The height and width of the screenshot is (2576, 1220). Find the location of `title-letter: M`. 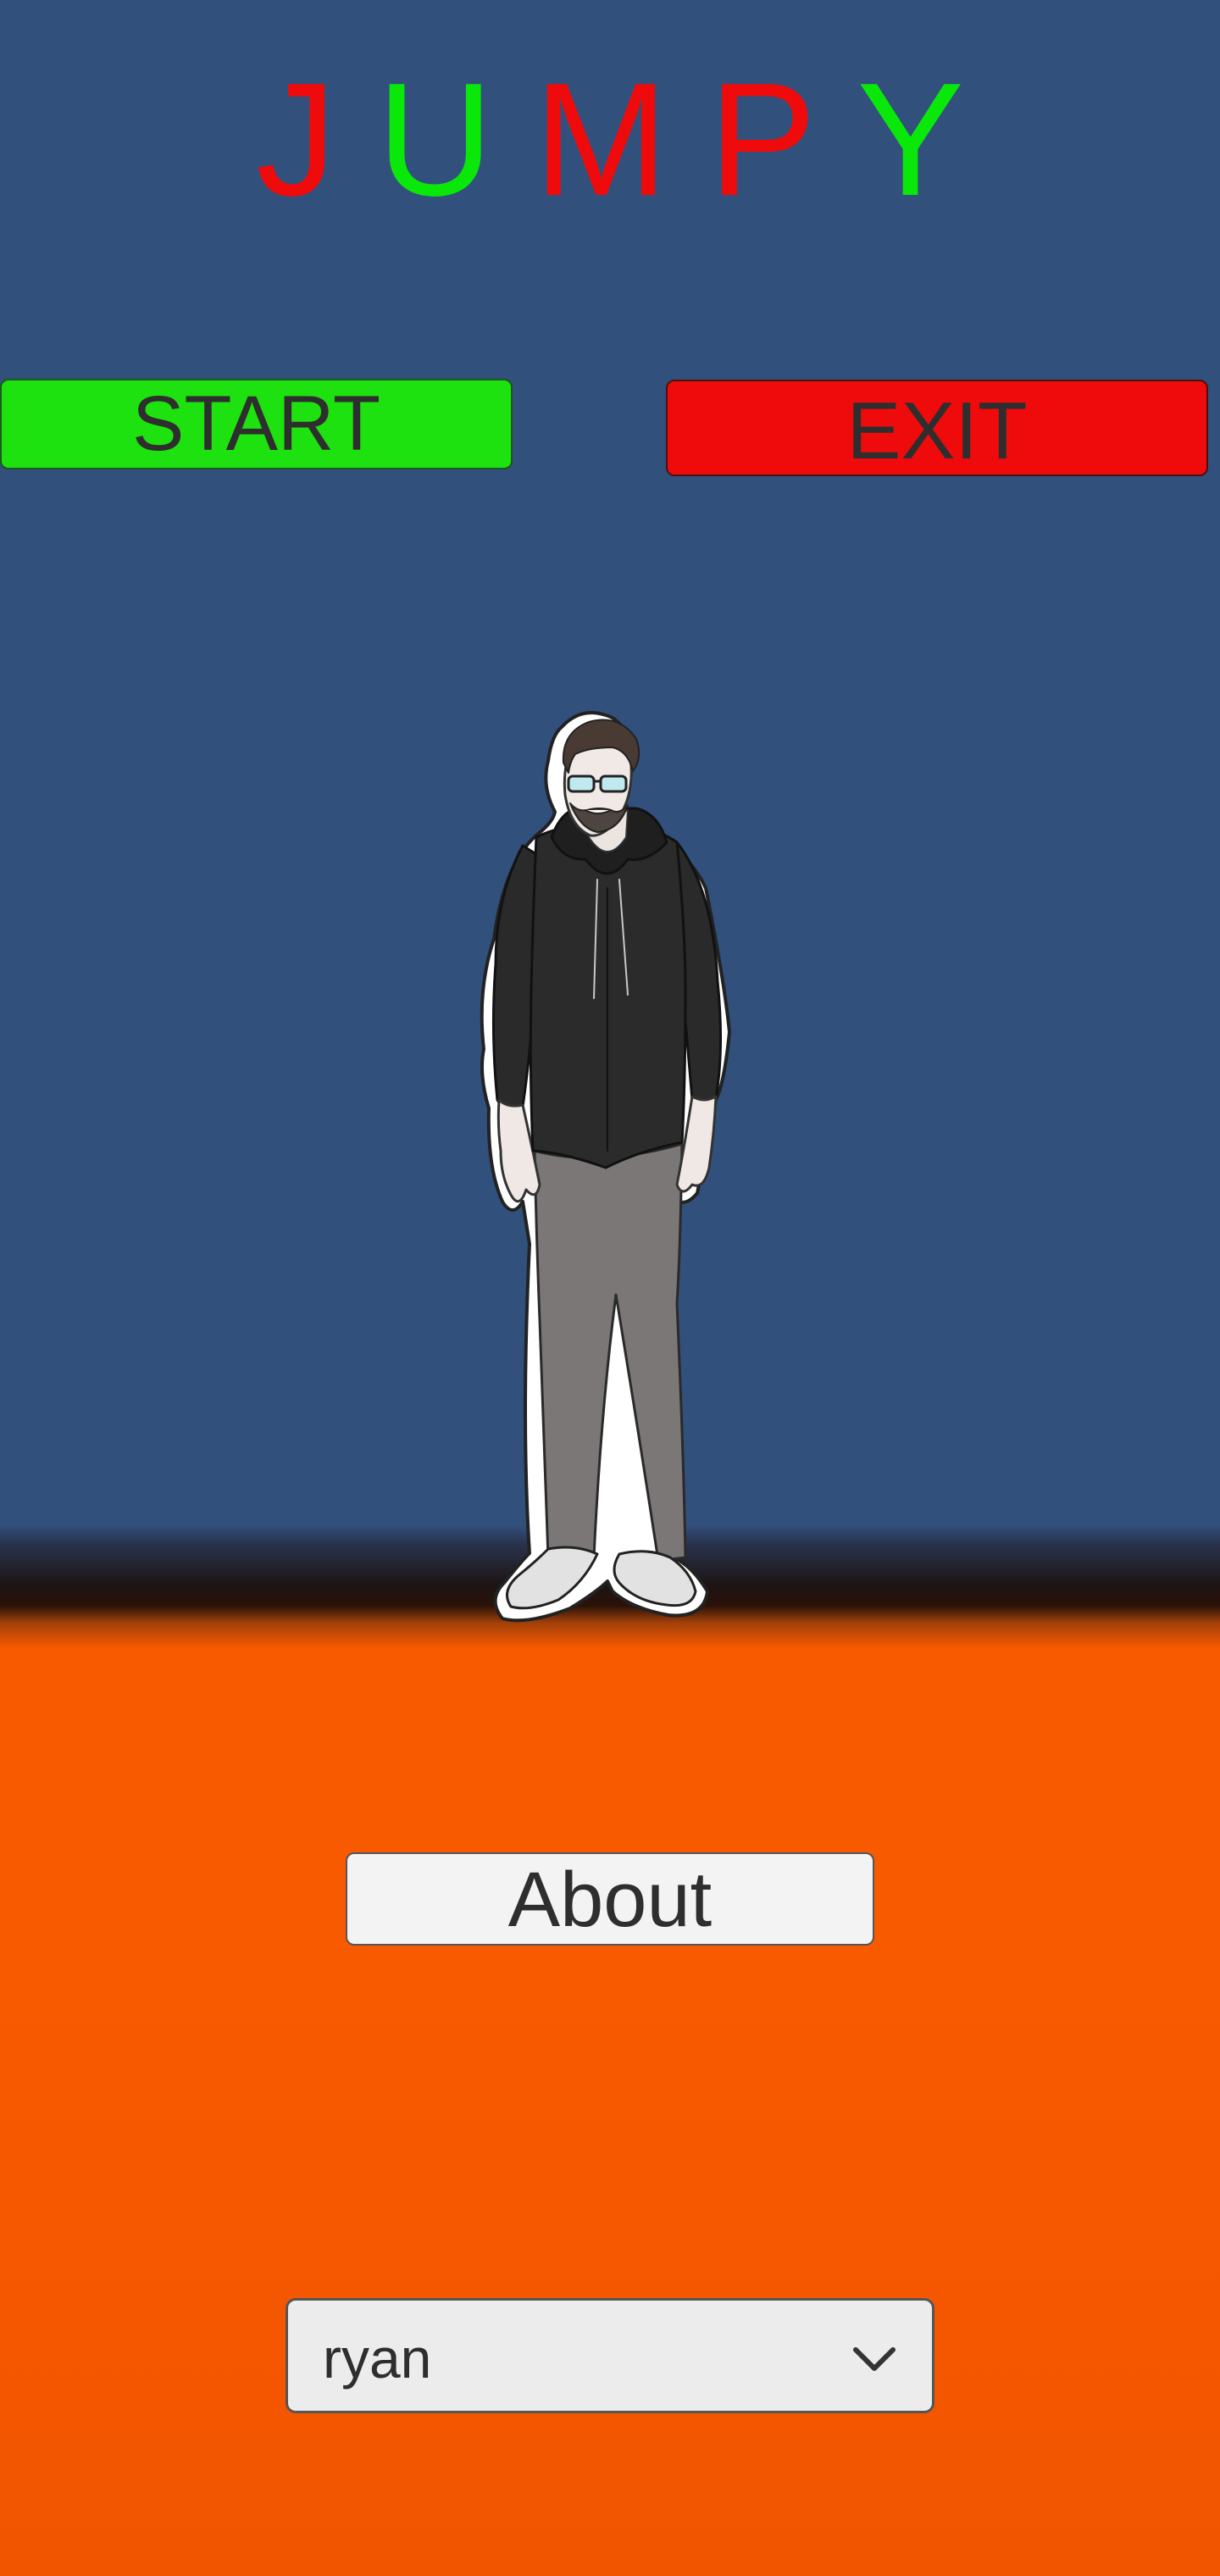

title-letter: M is located at coordinates (601, 140).